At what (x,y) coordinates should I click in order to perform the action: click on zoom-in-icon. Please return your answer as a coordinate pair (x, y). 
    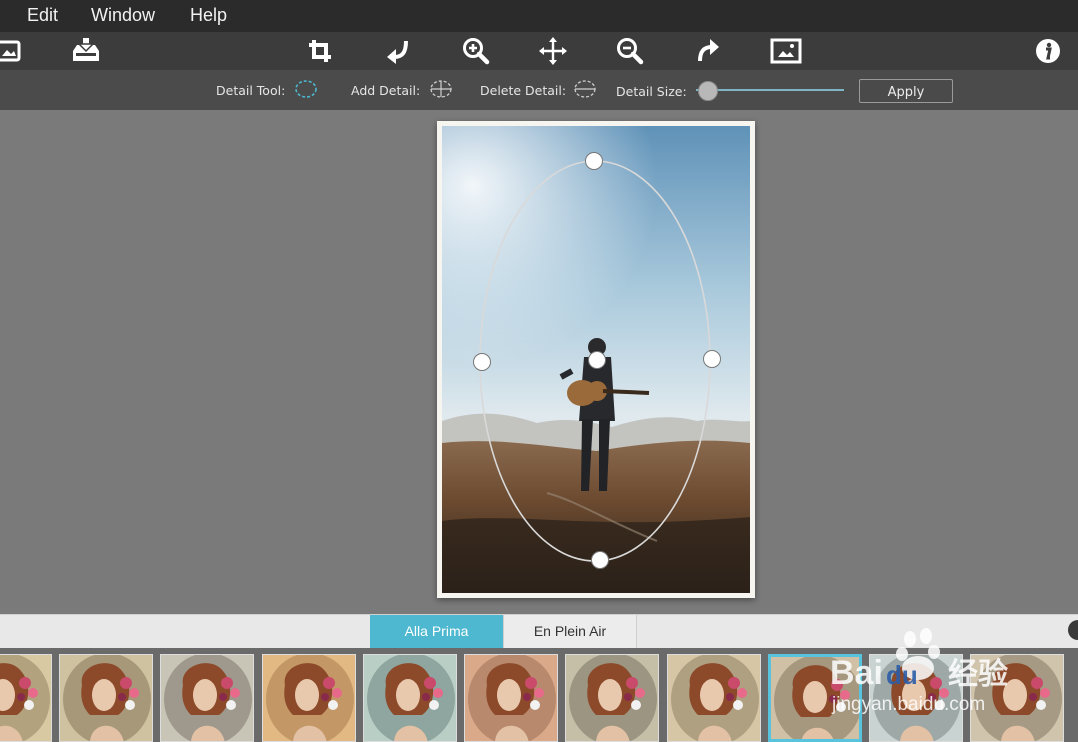
    Looking at the image, I should click on (476, 51).